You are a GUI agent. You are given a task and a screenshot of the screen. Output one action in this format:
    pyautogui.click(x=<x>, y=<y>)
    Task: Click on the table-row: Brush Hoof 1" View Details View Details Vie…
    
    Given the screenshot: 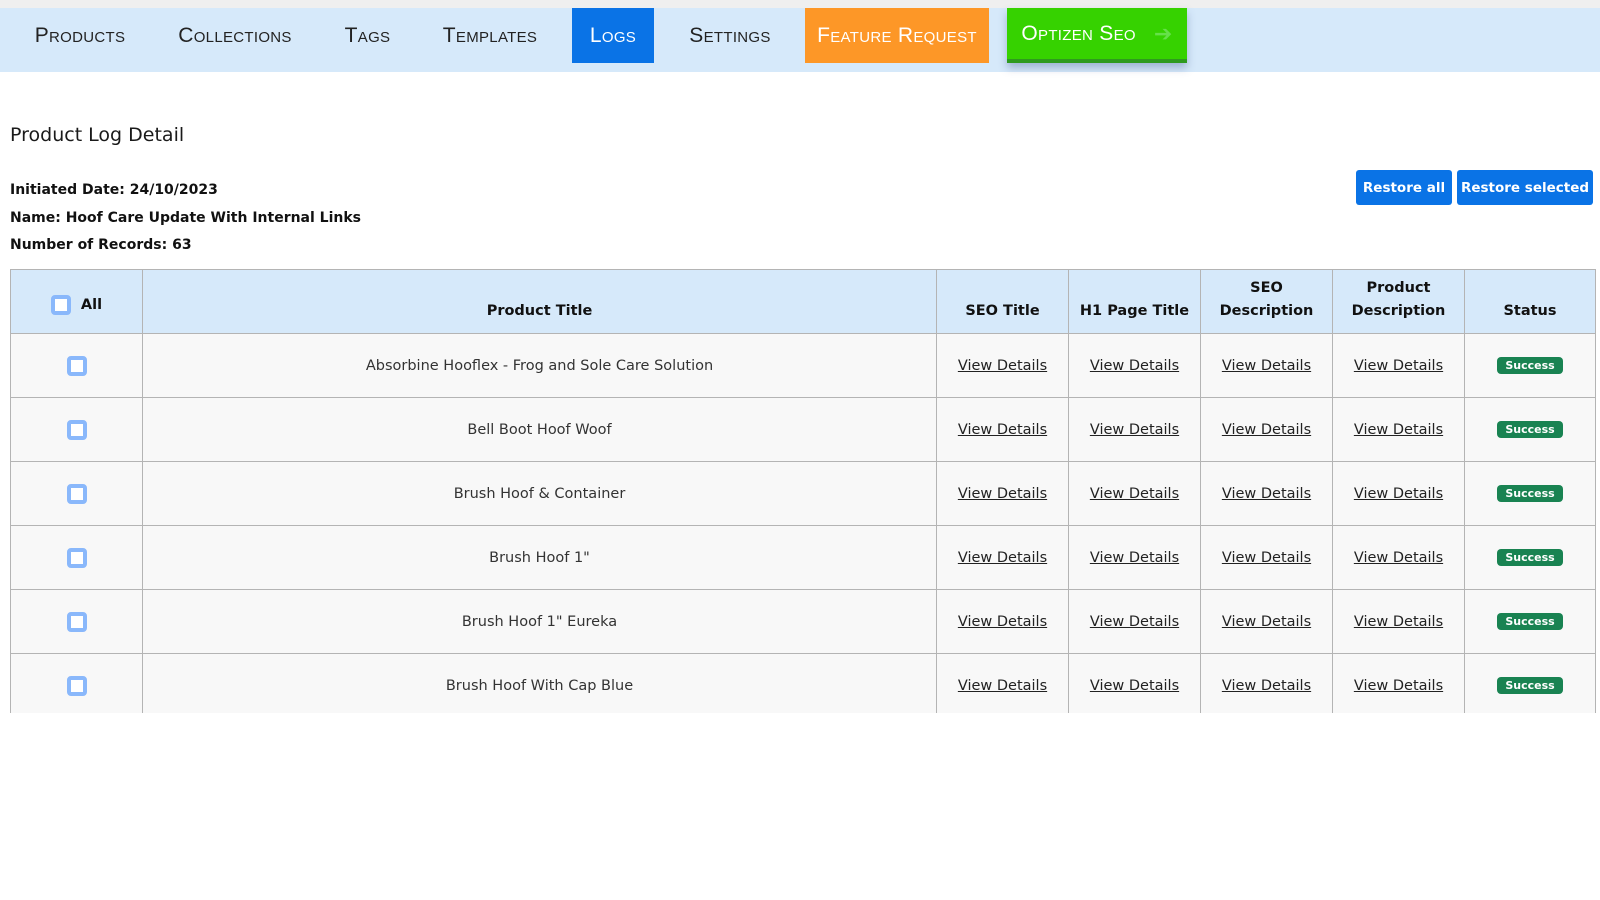 What is the action you would take?
    pyautogui.click(x=803, y=557)
    